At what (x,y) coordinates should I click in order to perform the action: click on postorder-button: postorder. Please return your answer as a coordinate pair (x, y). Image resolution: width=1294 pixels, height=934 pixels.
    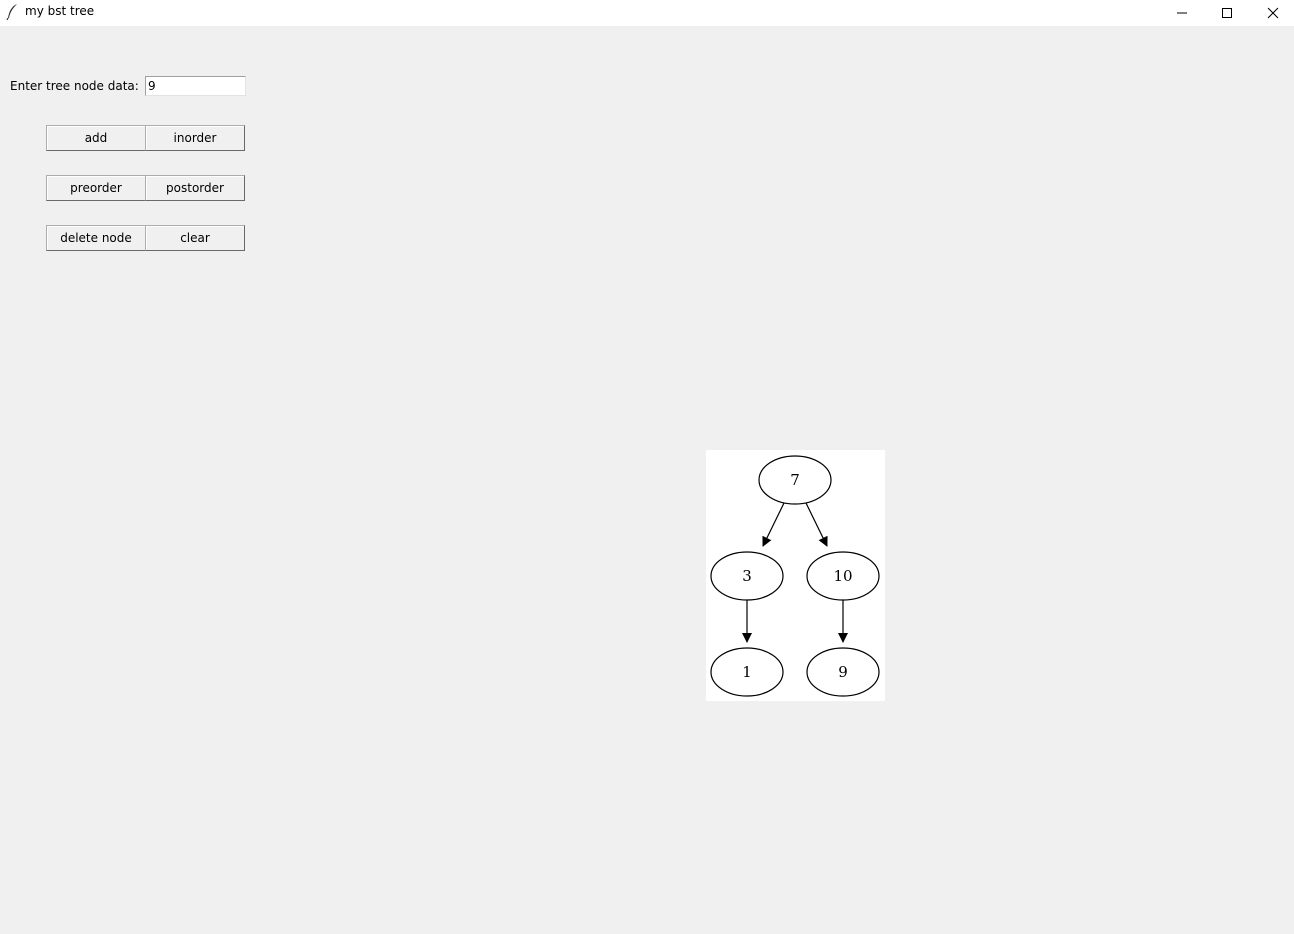
    Looking at the image, I should click on (195, 188).